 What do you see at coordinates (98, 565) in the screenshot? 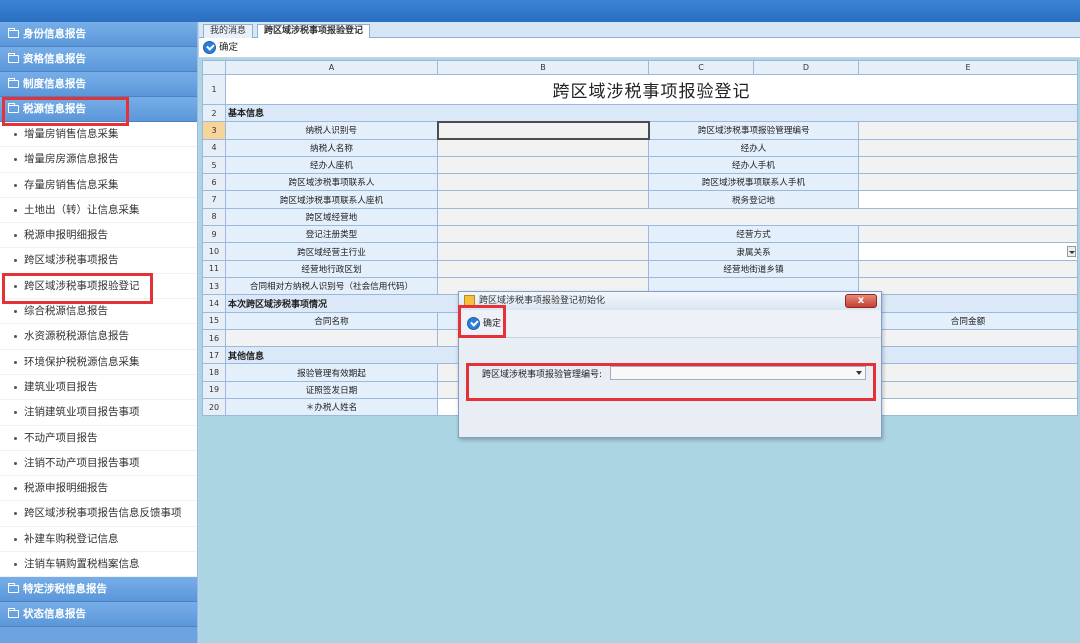
I see `sidebar-item: 注销车辆购置税档案信息` at bounding box center [98, 565].